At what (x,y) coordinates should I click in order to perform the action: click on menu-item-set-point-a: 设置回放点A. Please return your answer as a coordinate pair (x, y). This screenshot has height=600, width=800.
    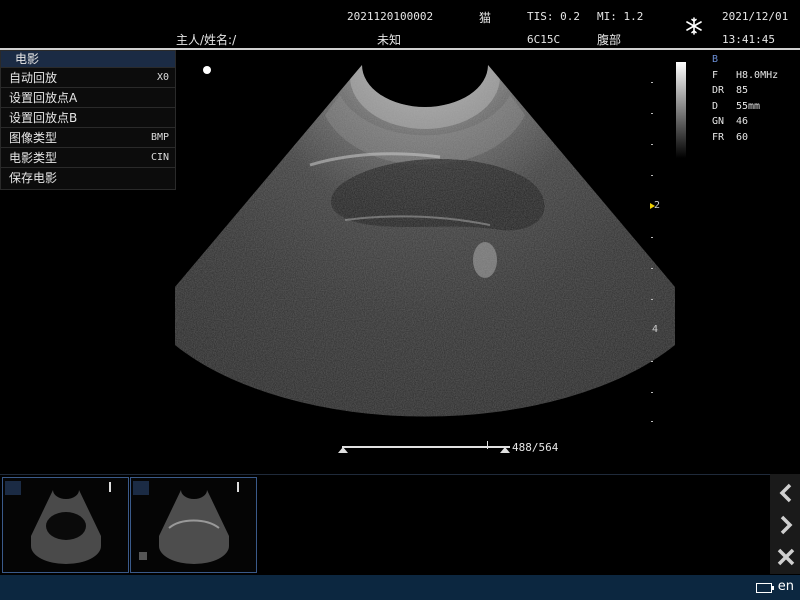
    Looking at the image, I should click on (88, 97).